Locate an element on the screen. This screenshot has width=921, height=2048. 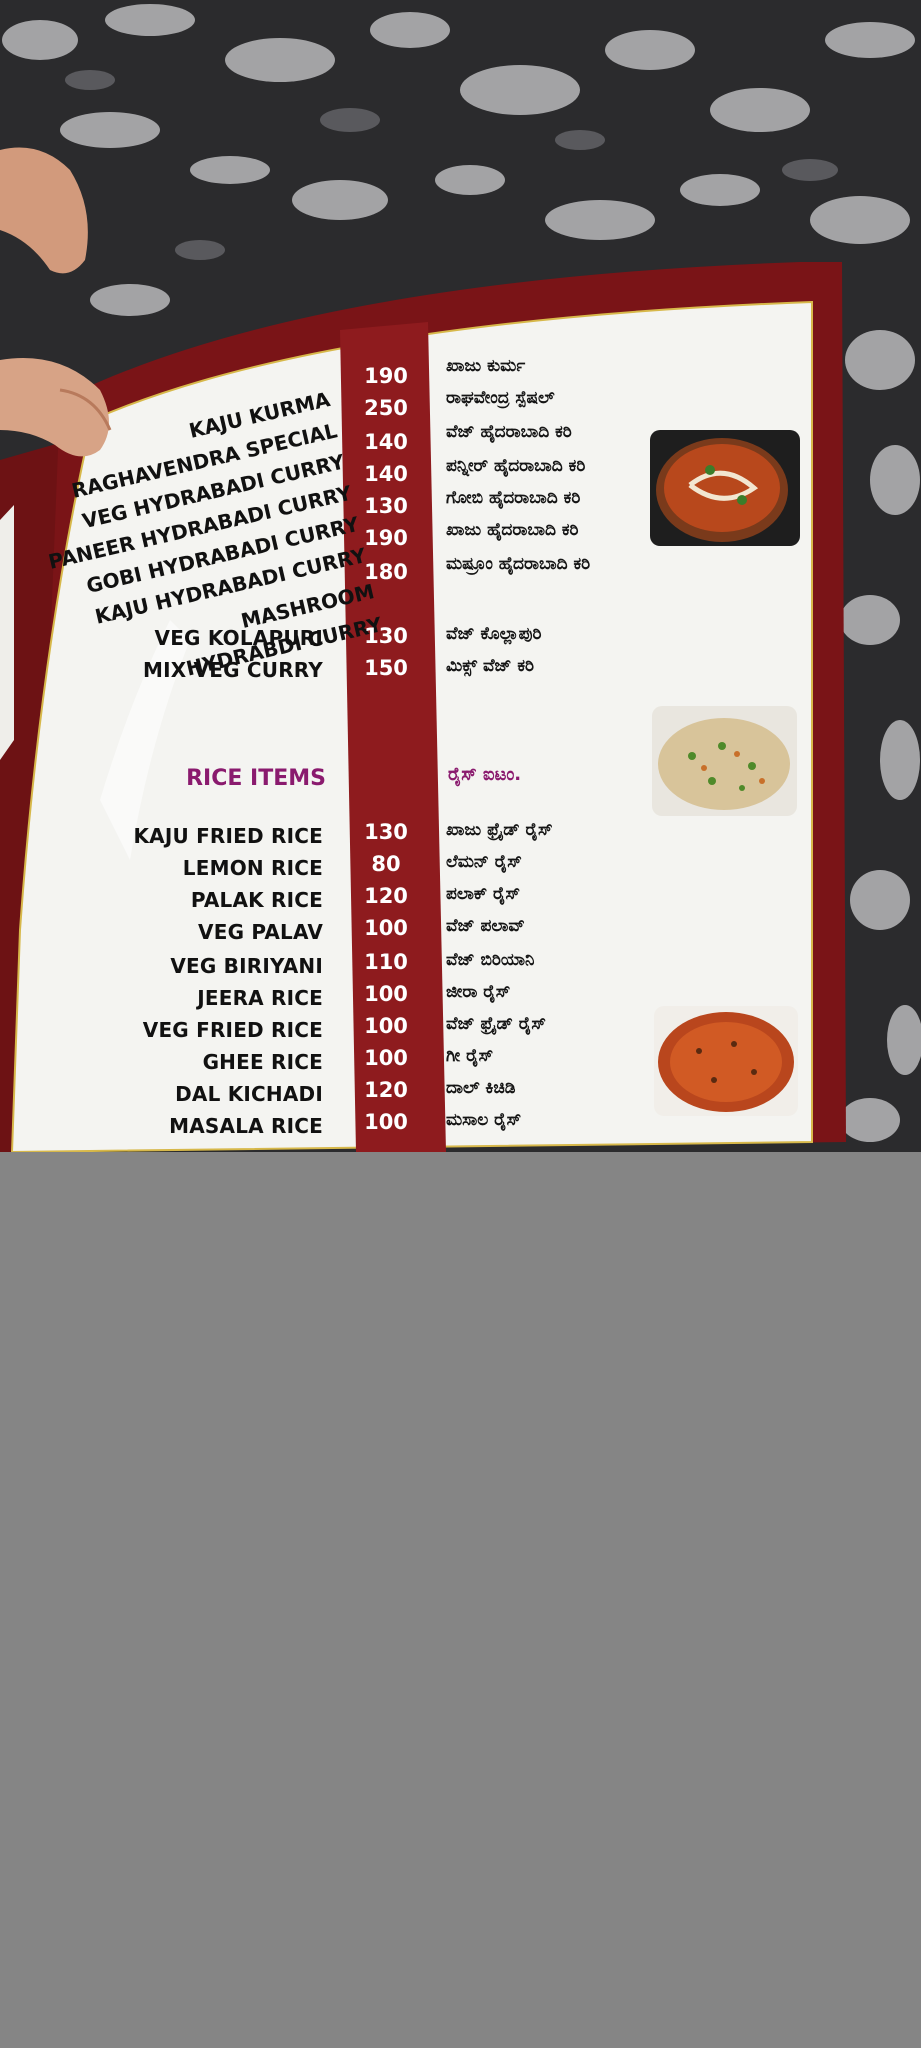
item-kannada: ಮಸಾಲ ರೈಸ್ is located at coordinates (484, 1120).